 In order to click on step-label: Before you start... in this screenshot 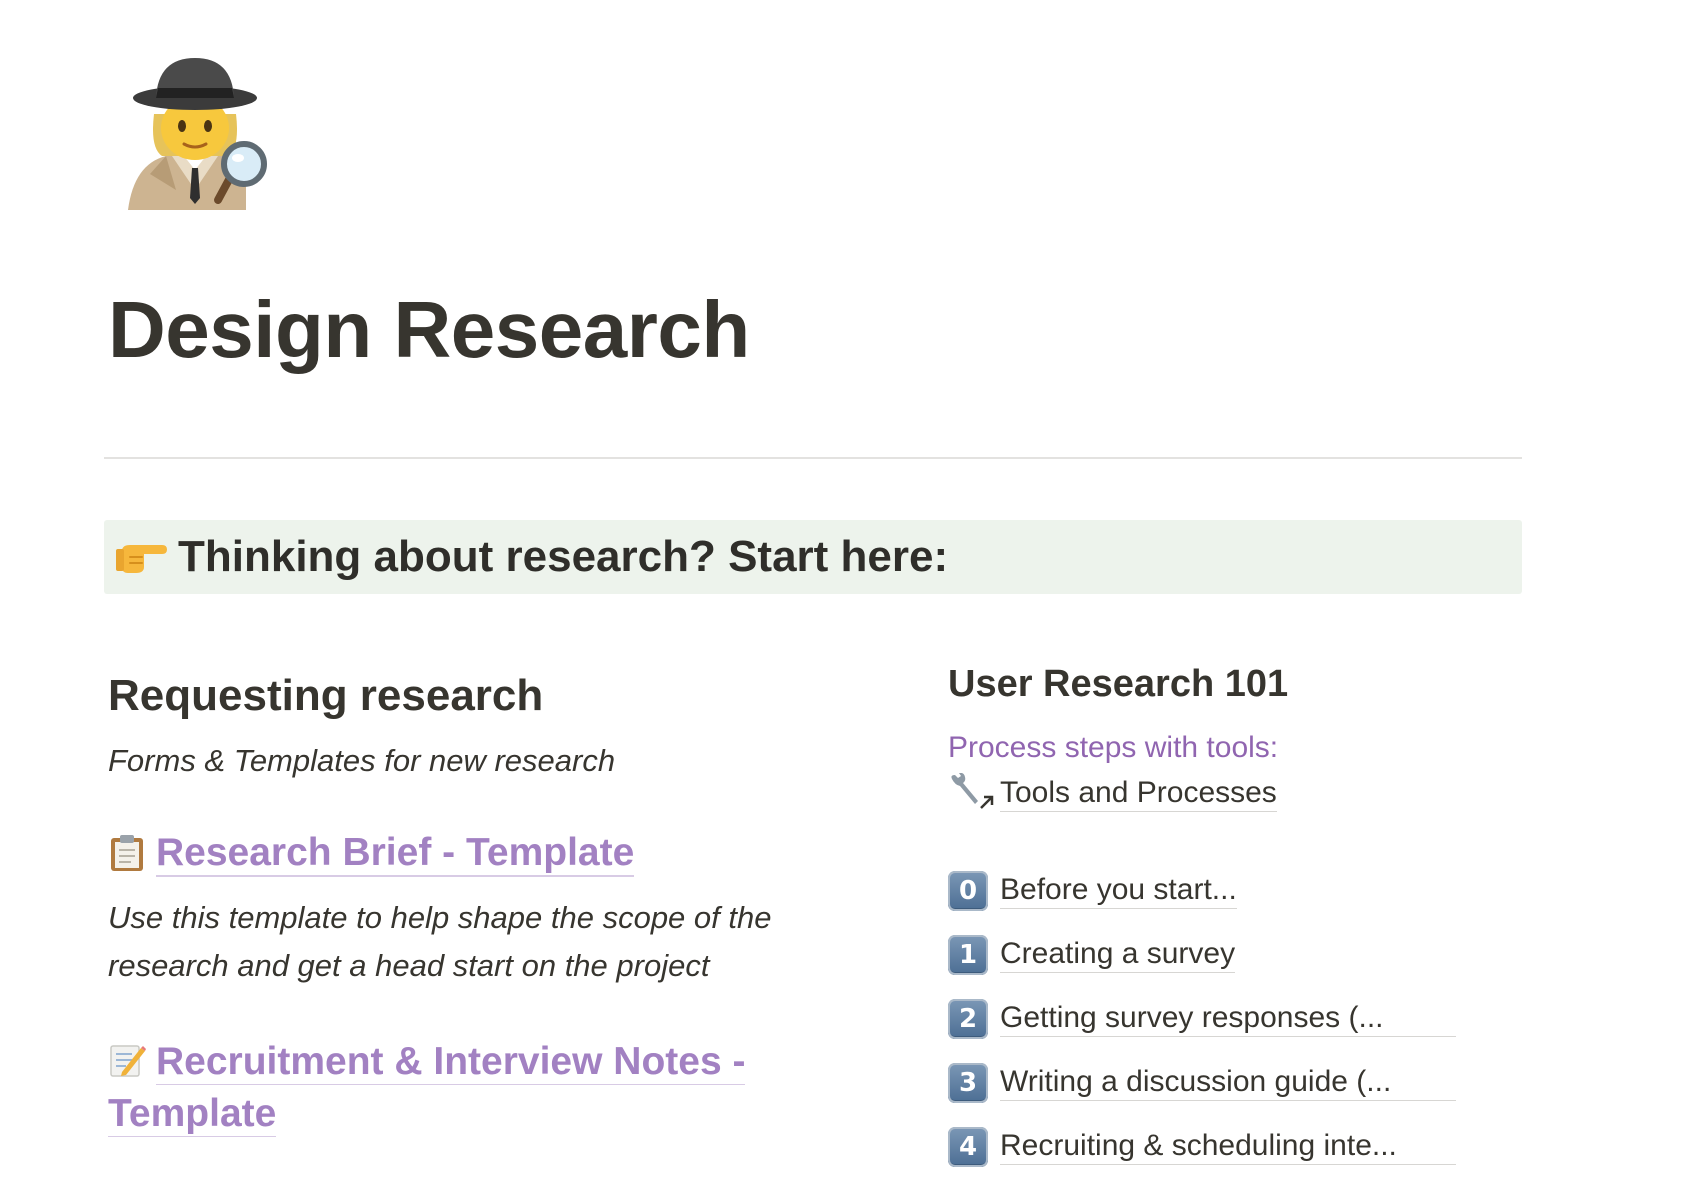, I will do `click(1118, 891)`.